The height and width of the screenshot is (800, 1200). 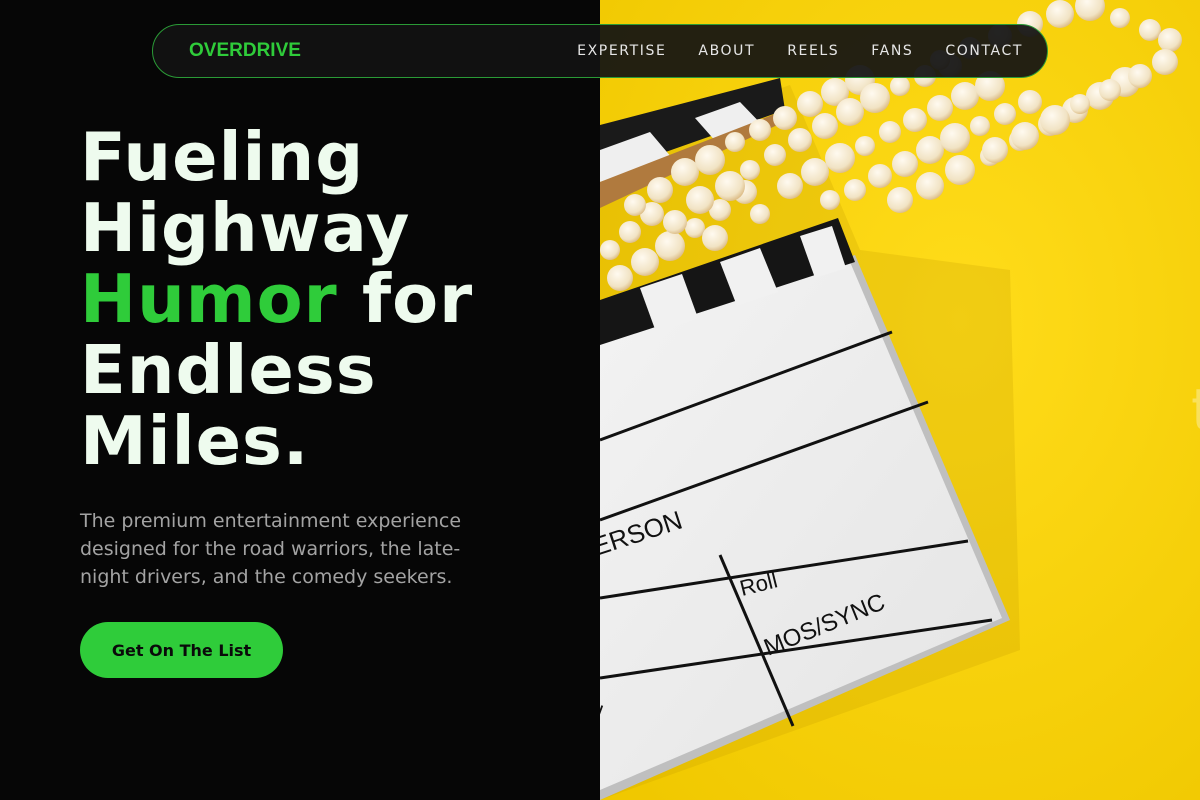 What do you see at coordinates (209, 299) in the screenshot?
I see `headline-accent-word: Humor` at bounding box center [209, 299].